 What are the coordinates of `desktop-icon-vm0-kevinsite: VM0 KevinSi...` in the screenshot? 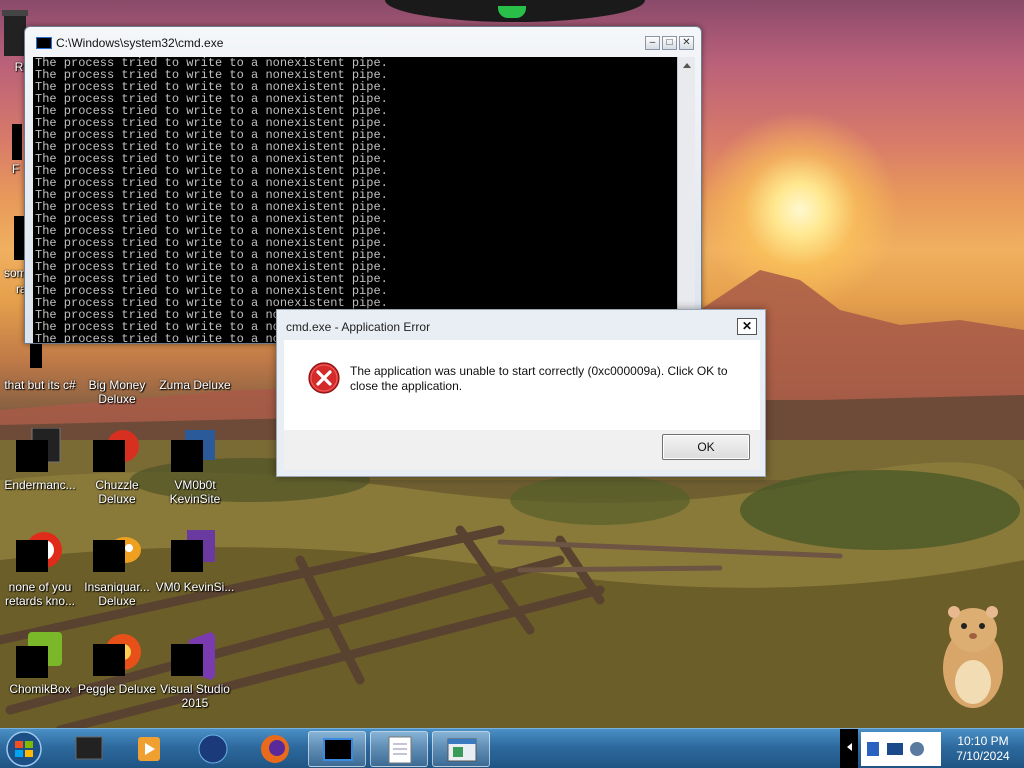 It's located at (195, 562).